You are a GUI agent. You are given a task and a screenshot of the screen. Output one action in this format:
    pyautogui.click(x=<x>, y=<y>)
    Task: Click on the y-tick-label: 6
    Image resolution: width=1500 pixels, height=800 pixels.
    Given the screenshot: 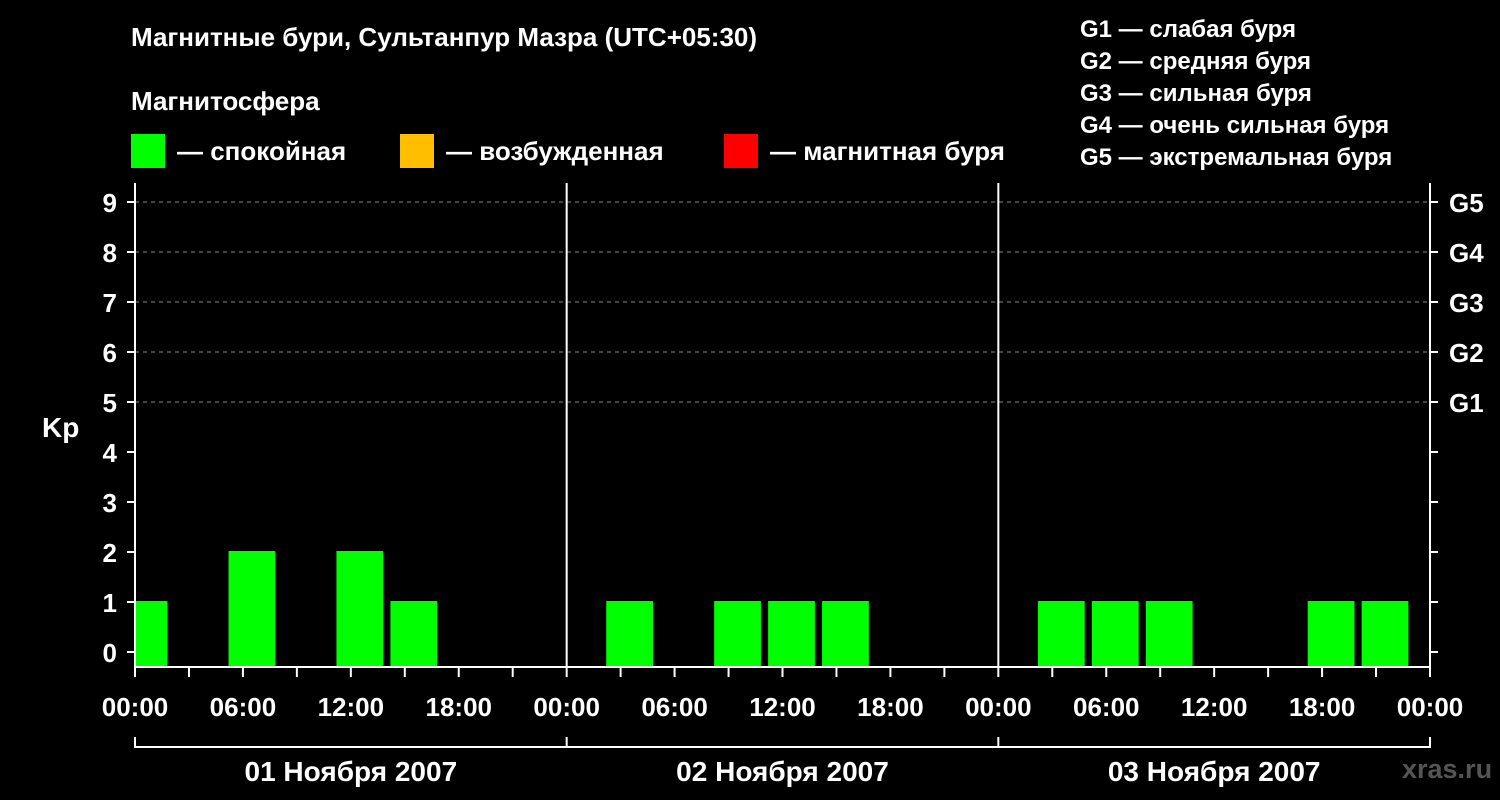 What is the action you would take?
    pyautogui.click(x=110, y=353)
    